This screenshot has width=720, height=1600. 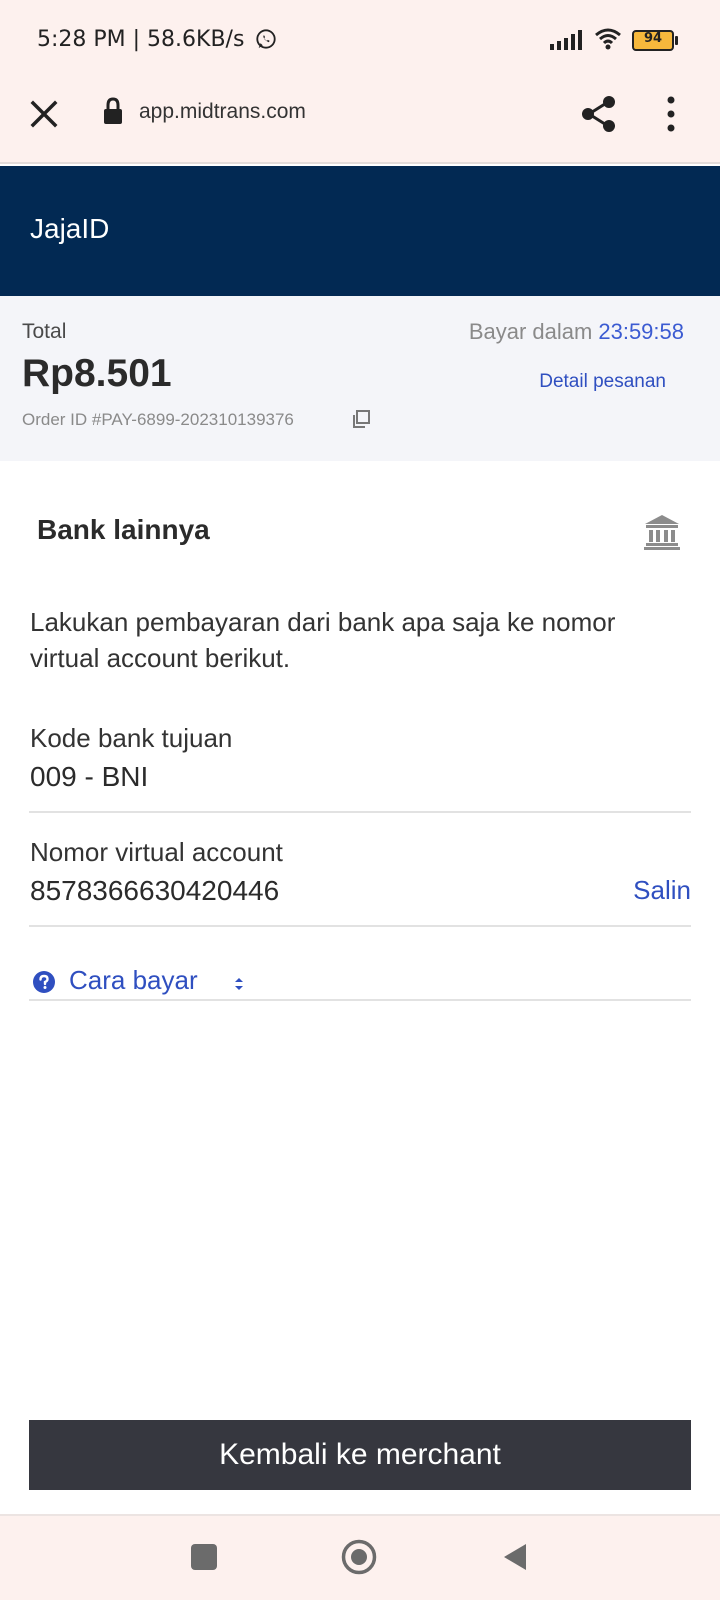 I want to click on status-bar: 5:28 PM | 58.6KB/s 94, so click(x=360, y=40).